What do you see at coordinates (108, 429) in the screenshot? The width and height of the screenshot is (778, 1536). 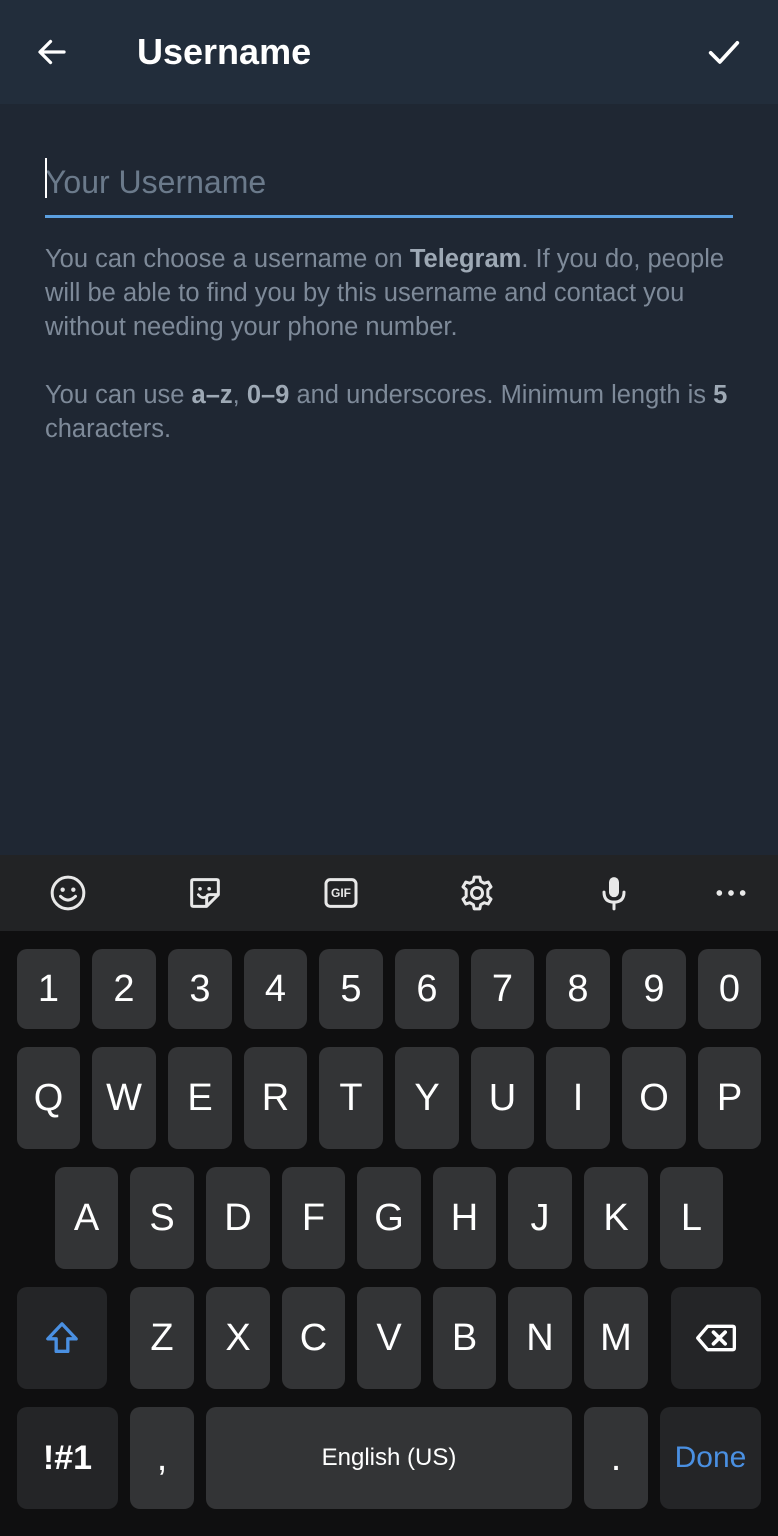 I see `info-text: characters.` at bounding box center [108, 429].